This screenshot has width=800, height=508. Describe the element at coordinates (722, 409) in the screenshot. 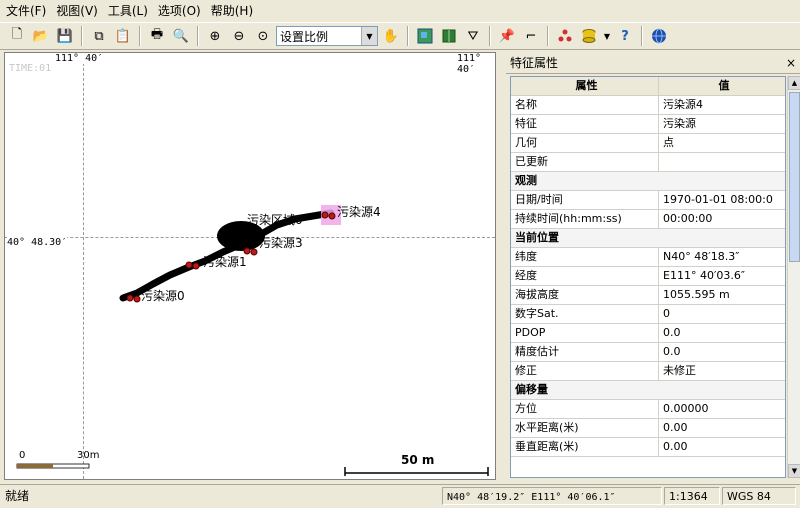

I see `property-value: 0.00000` at that location.